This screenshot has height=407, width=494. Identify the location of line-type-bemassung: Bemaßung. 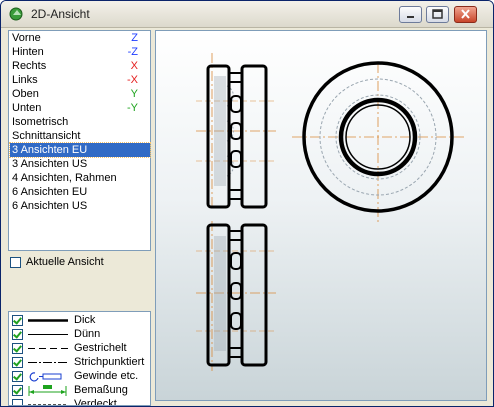
(80, 391).